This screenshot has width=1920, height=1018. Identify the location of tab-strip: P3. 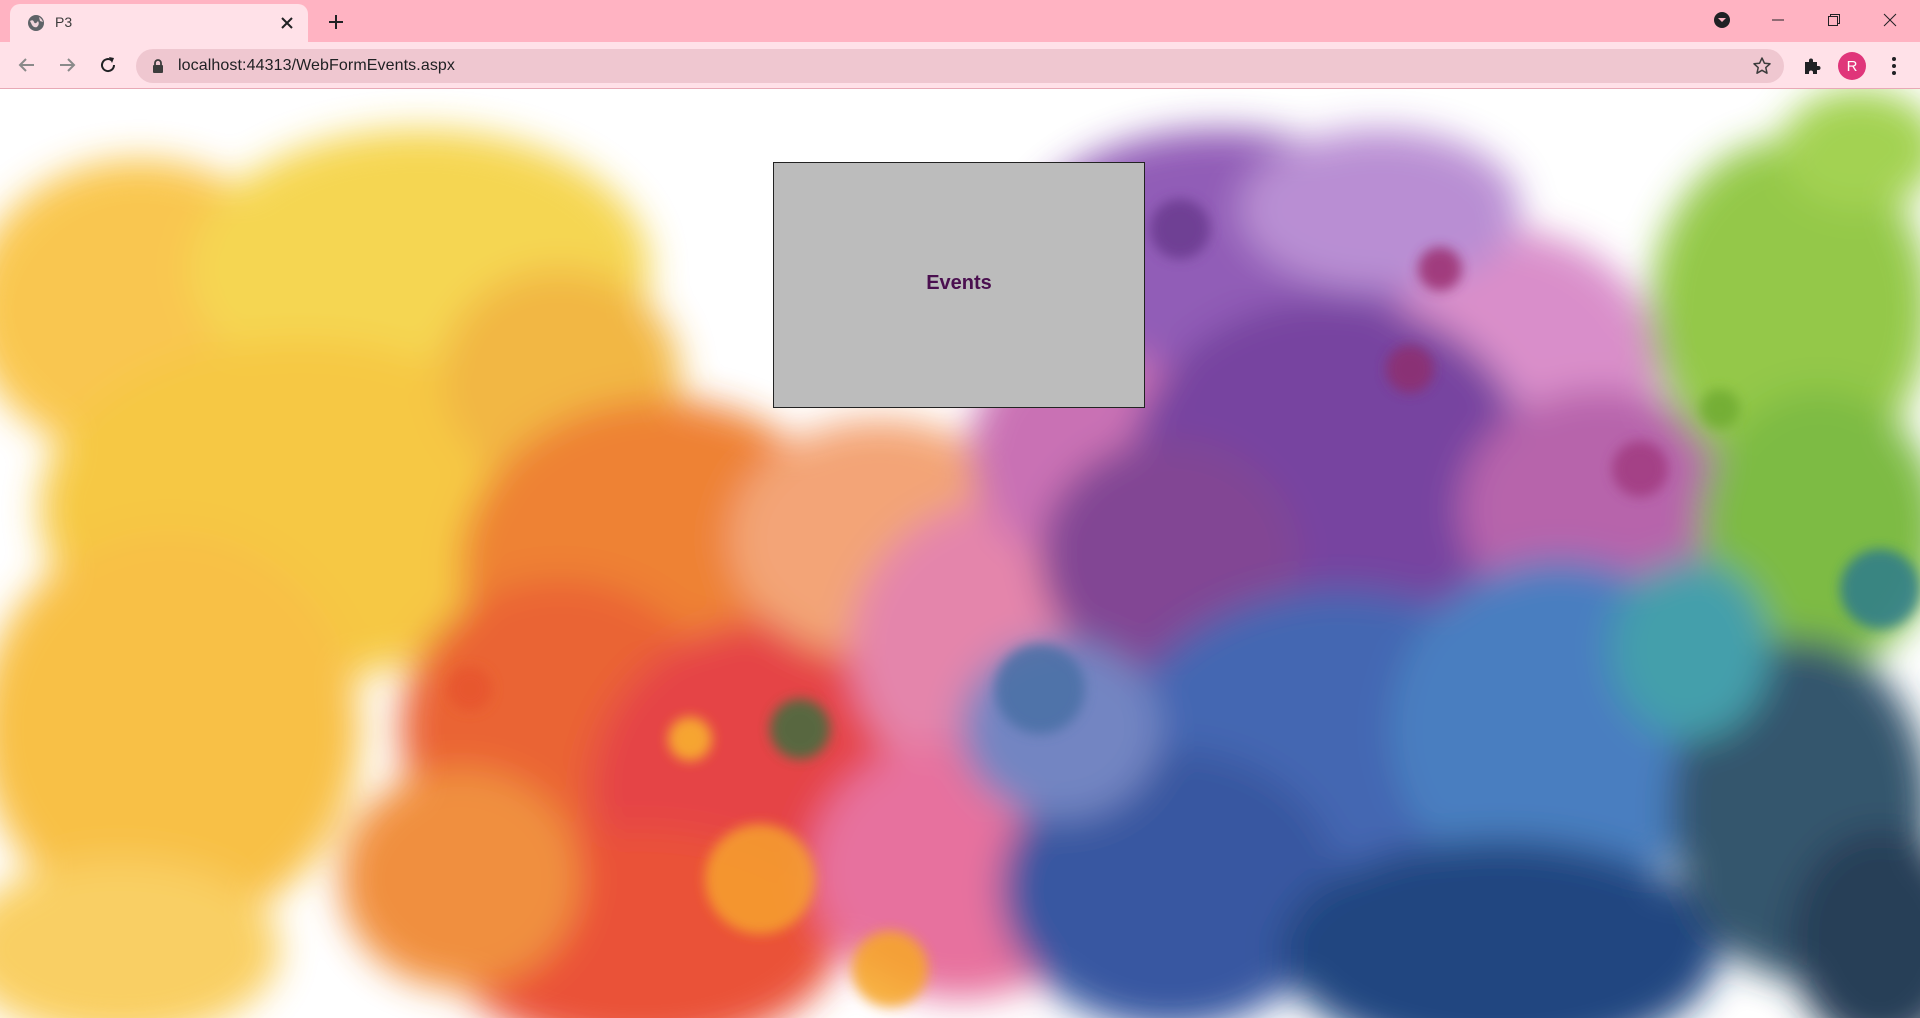
(960, 21).